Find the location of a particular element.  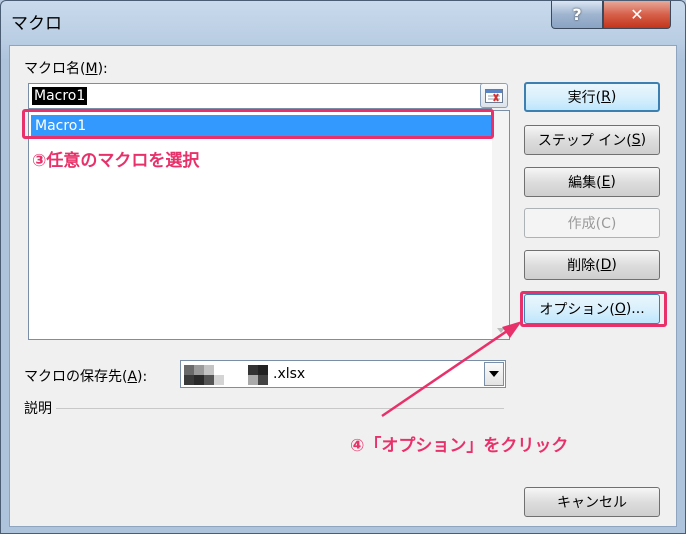

edit-button: 編集(E) is located at coordinates (592, 182).